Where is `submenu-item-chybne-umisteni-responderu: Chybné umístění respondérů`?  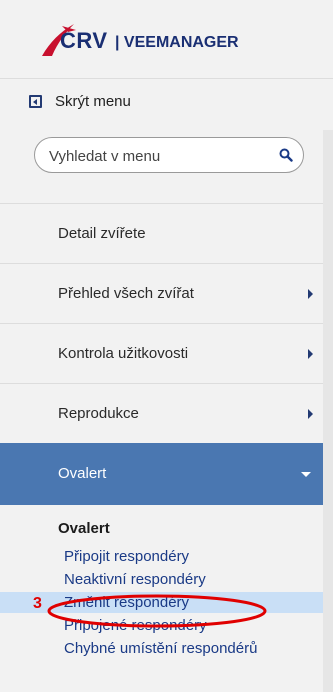
submenu-item-chybne-umisteni-responderu: Chybné umístění respondérů is located at coordinates (161, 648).